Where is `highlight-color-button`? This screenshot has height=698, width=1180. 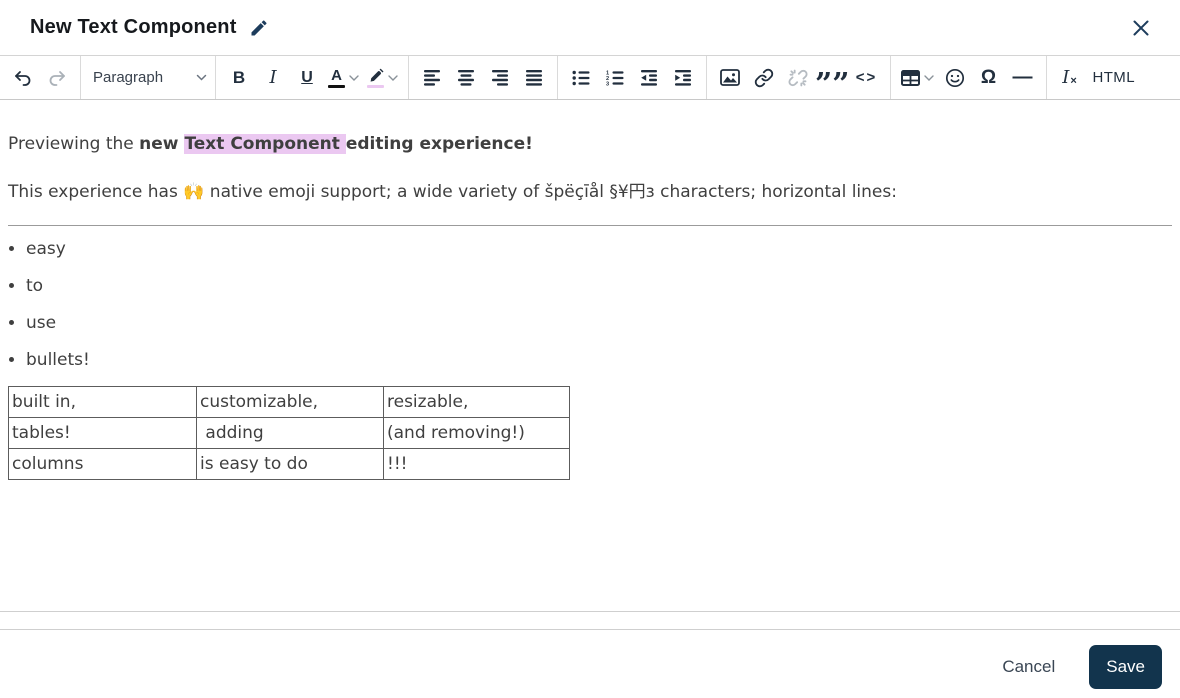
highlight-color-button is located at coordinates (382, 78).